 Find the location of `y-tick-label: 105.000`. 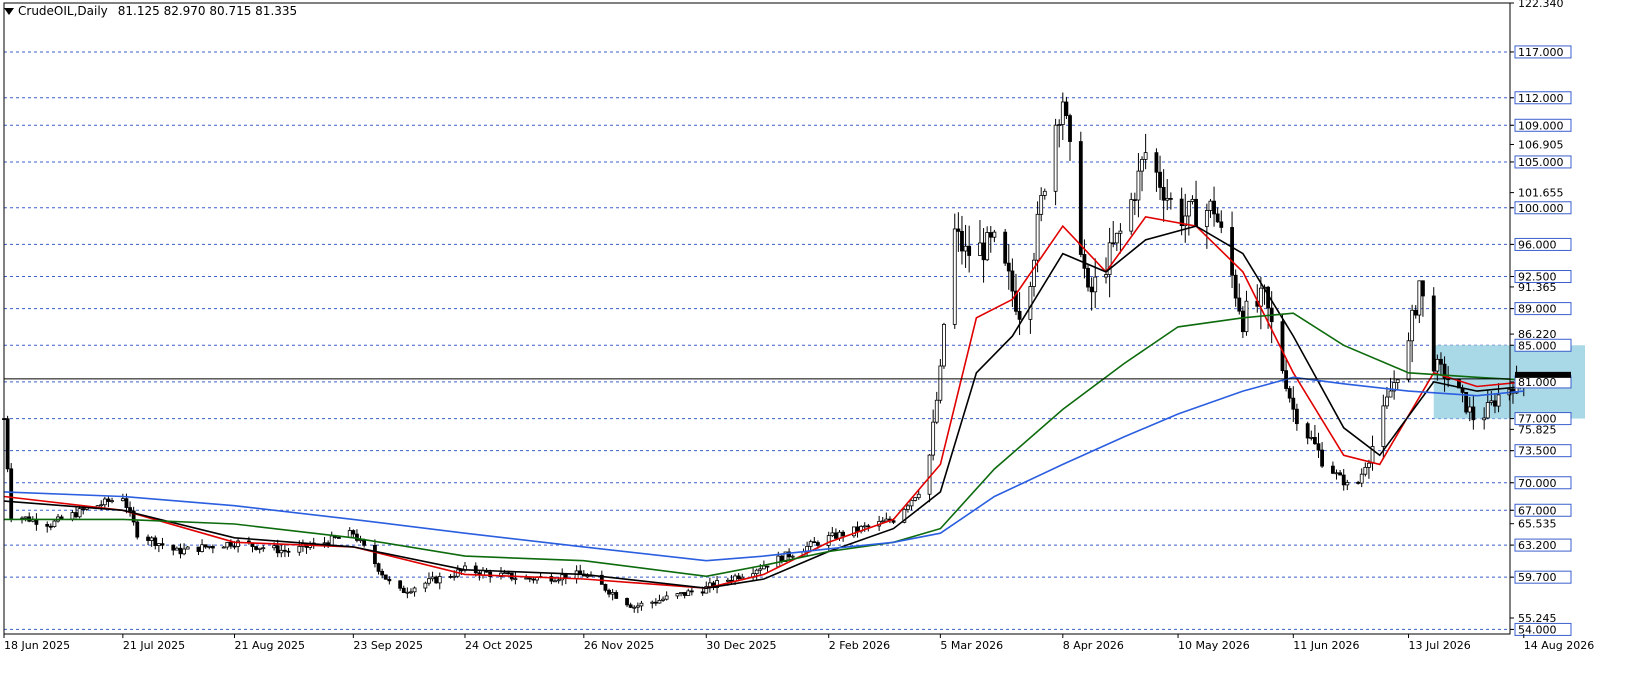

y-tick-label: 105.000 is located at coordinates (1541, 162).